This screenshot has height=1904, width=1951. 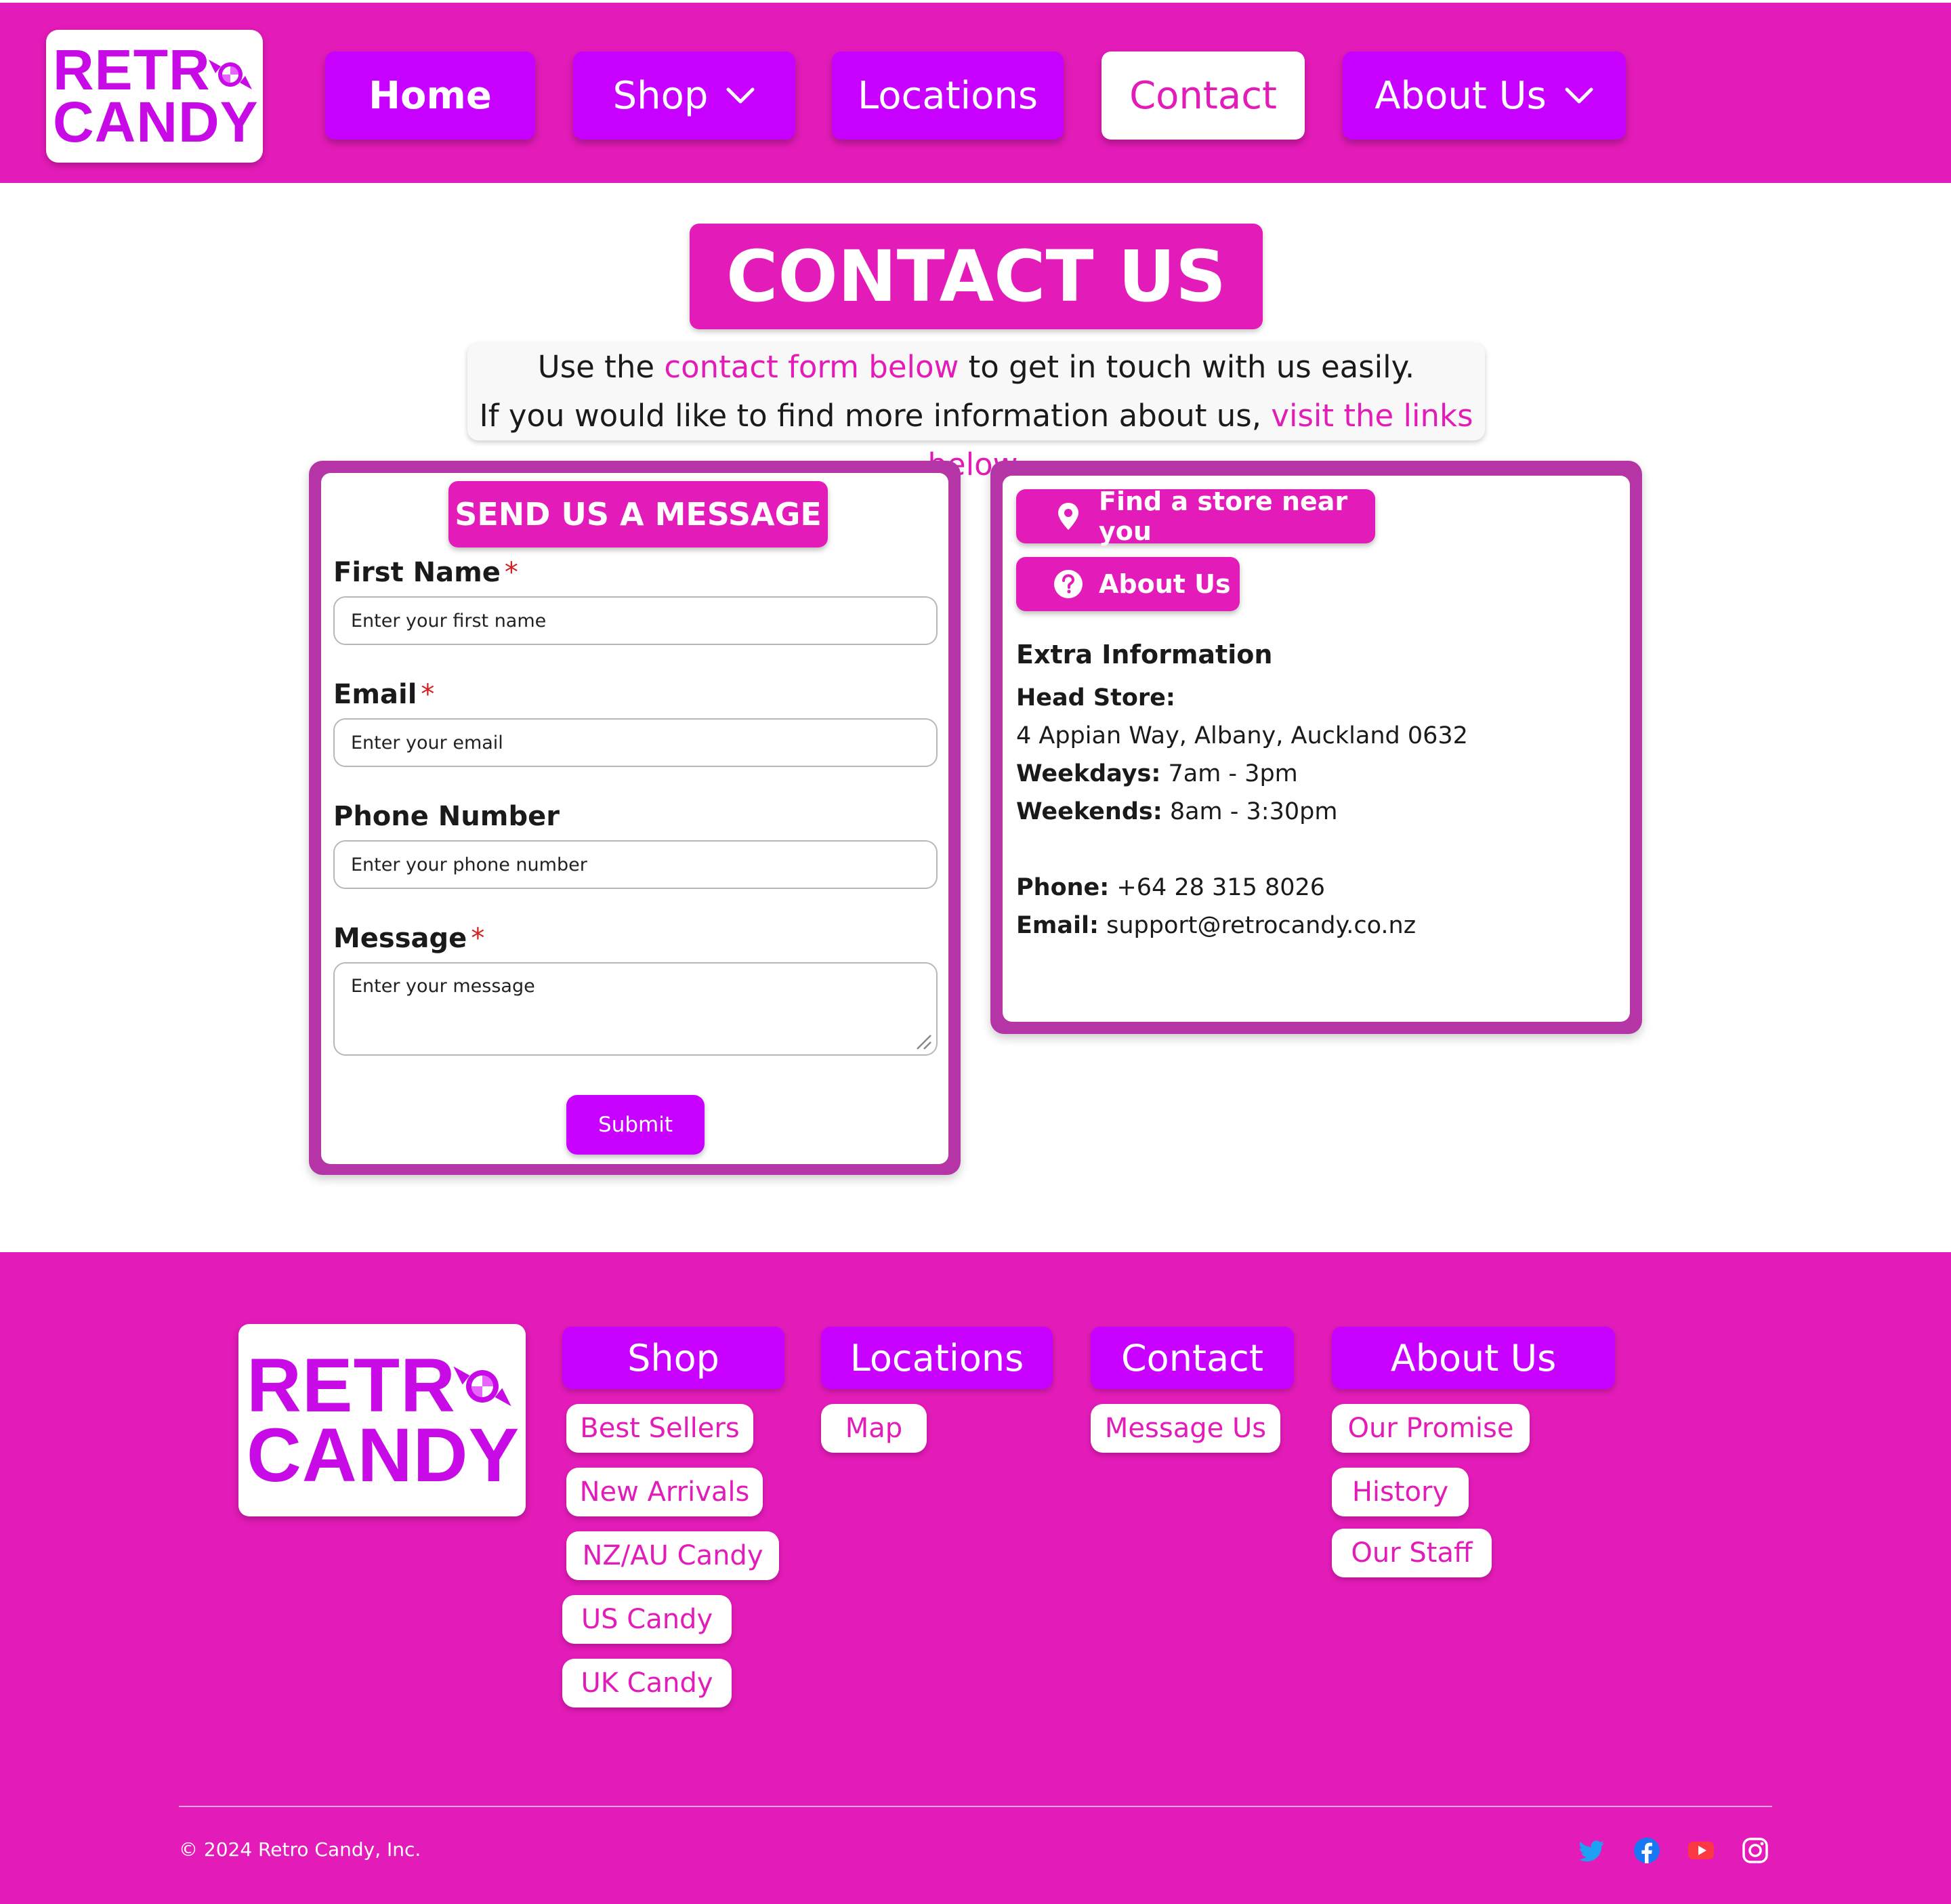 What do you see at coordinates (1185, 1429) in the screenshot?
I see `footer-link-message-us: Message Us` at bounding box center [1185, 1429].